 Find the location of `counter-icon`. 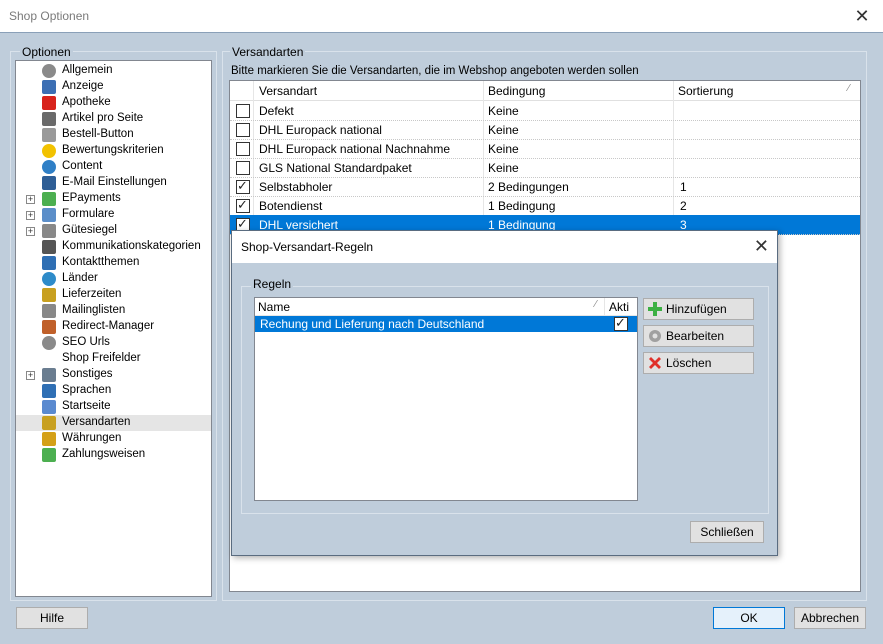

counter-icon is located at coordinates (49, 119).